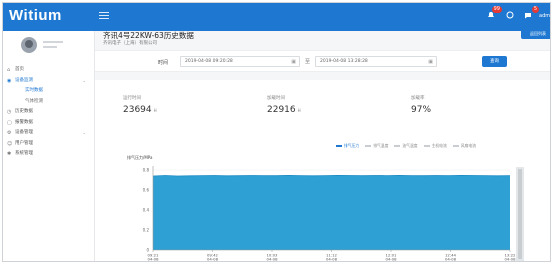 This screenshot has width=553, height=264. What do you see at coordinates (9, 80) in the screenshot?
I see `monitor-icon: ◉` at bounding box center [9, 80].